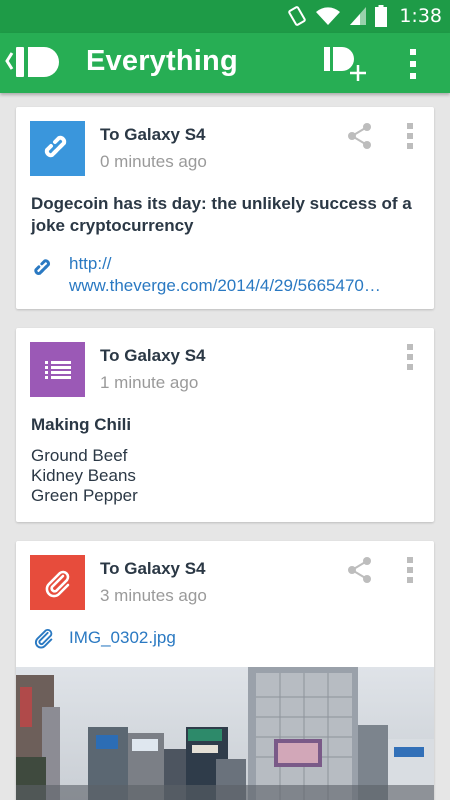 The image size is (450, 800). I want to click on status-time: 1:38, so click(420, 16).